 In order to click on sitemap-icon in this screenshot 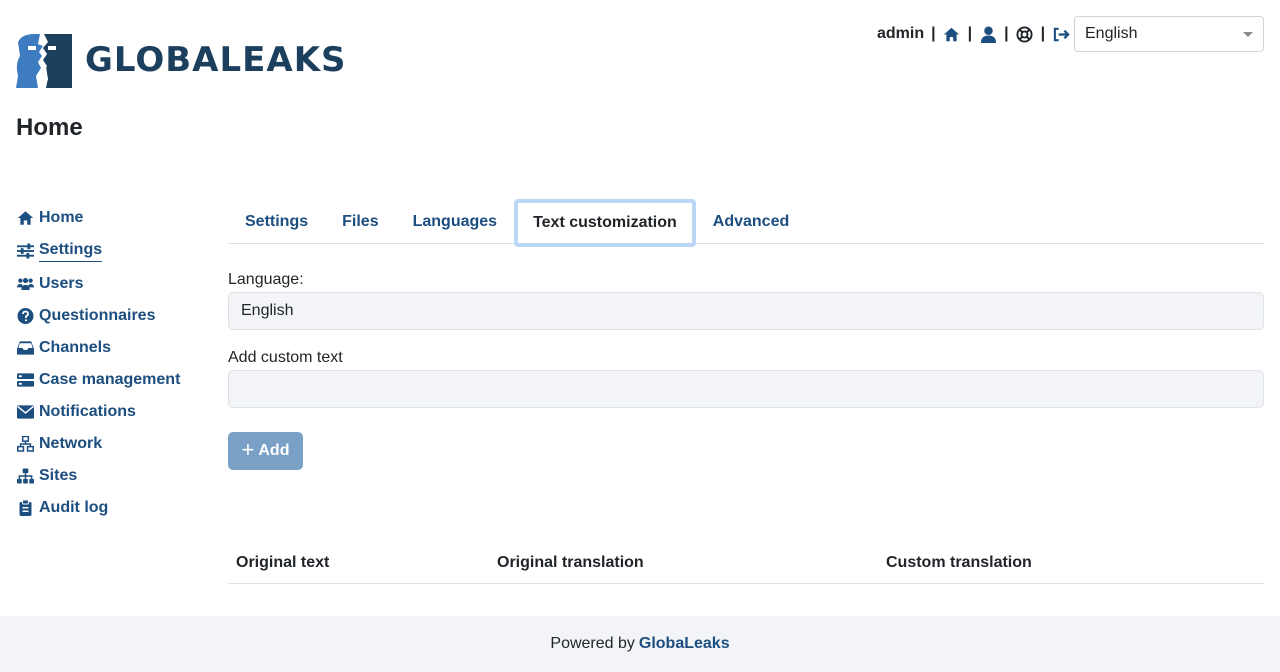, I will do `click(25, 476)`.